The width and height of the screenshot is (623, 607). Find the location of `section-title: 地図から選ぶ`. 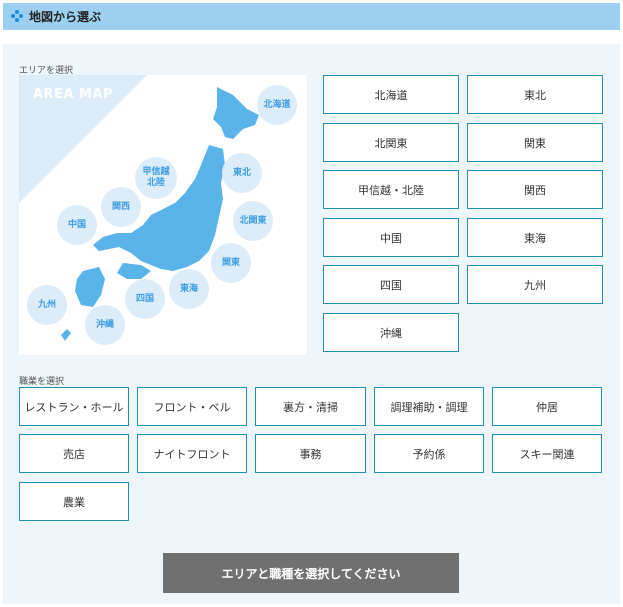

section-title: 地図から選ぶ is located at coordinates (65, 17).